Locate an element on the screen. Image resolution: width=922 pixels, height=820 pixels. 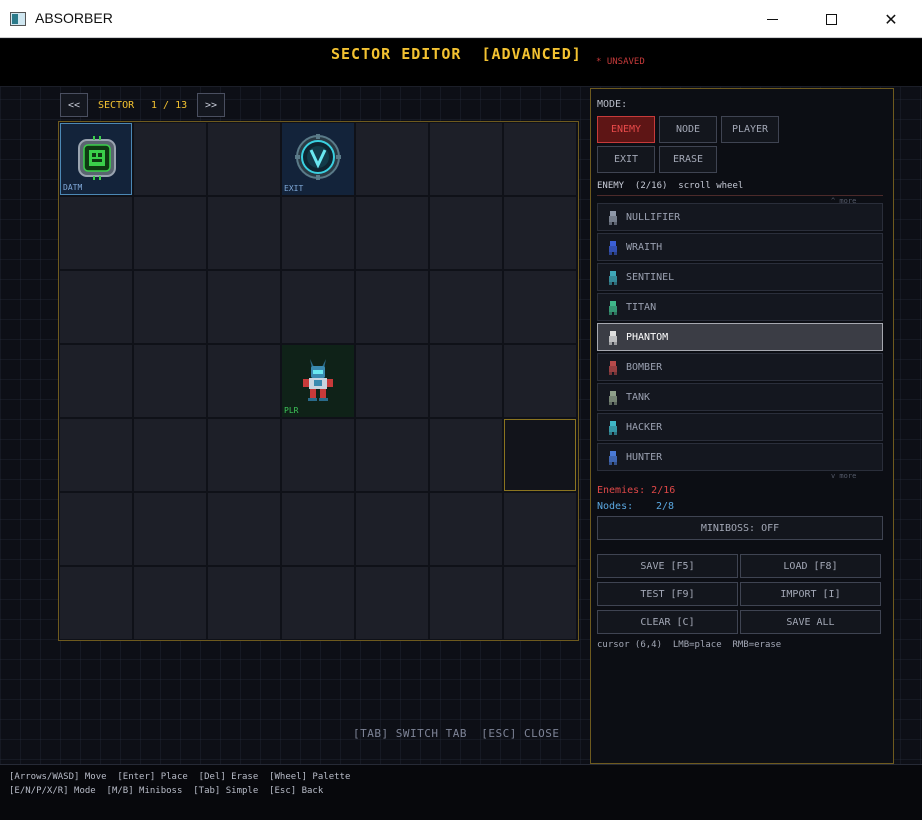
enemy-item-nullifier: NULLIFIER is located at coordinates (740, 217).